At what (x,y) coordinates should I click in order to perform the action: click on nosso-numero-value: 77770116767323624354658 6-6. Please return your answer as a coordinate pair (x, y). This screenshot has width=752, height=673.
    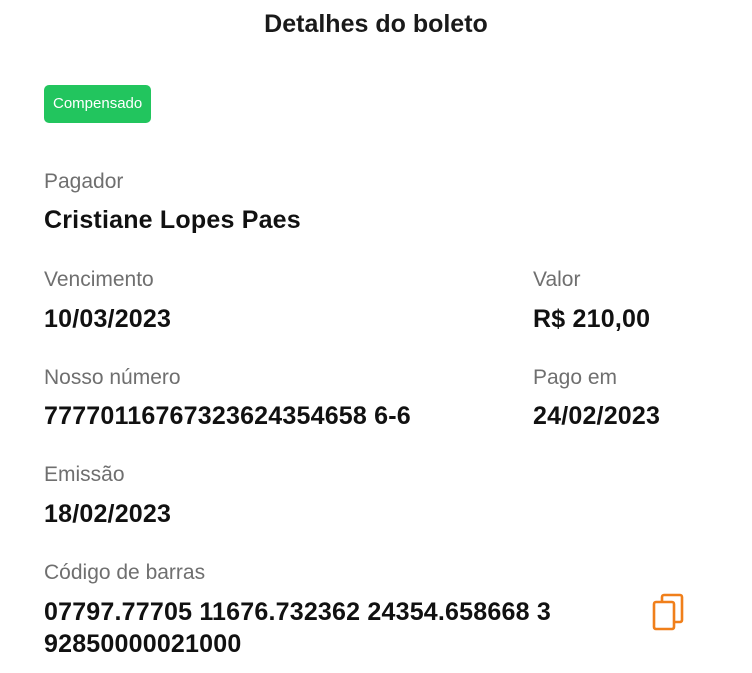
    Looking at the image, I should click on (227, 416).